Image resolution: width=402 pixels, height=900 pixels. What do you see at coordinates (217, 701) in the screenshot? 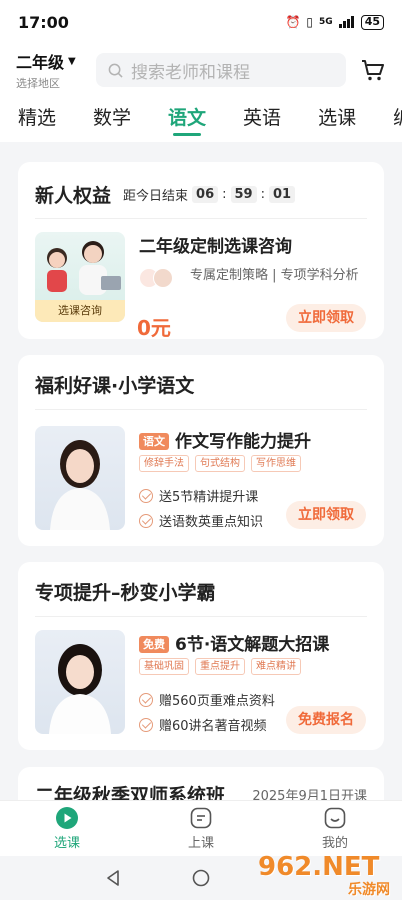
I see `benefit-text: 赠560页重难点资料` at bounding box center [217, 701].